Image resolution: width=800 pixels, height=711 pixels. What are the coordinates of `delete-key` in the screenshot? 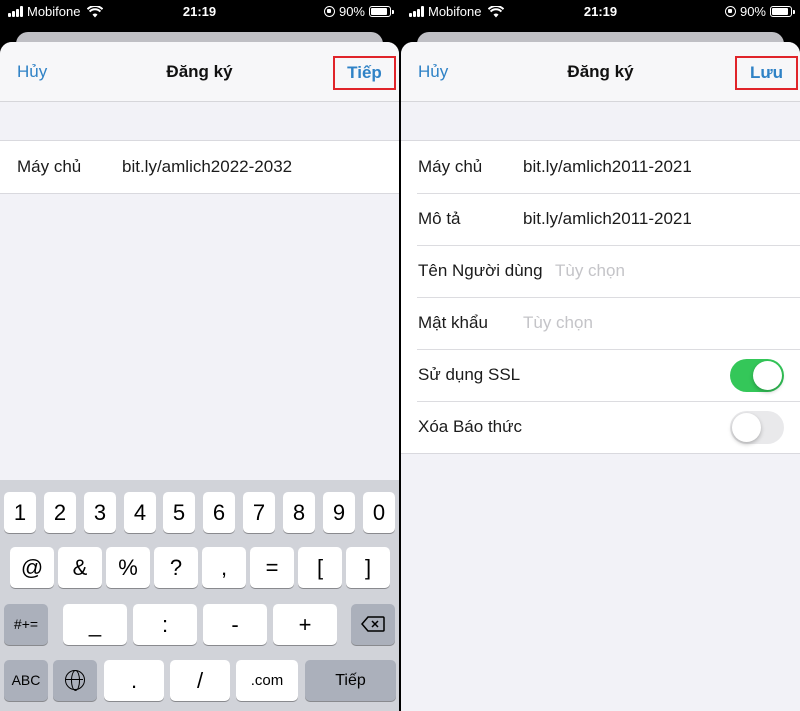 It's located at (373, 624).